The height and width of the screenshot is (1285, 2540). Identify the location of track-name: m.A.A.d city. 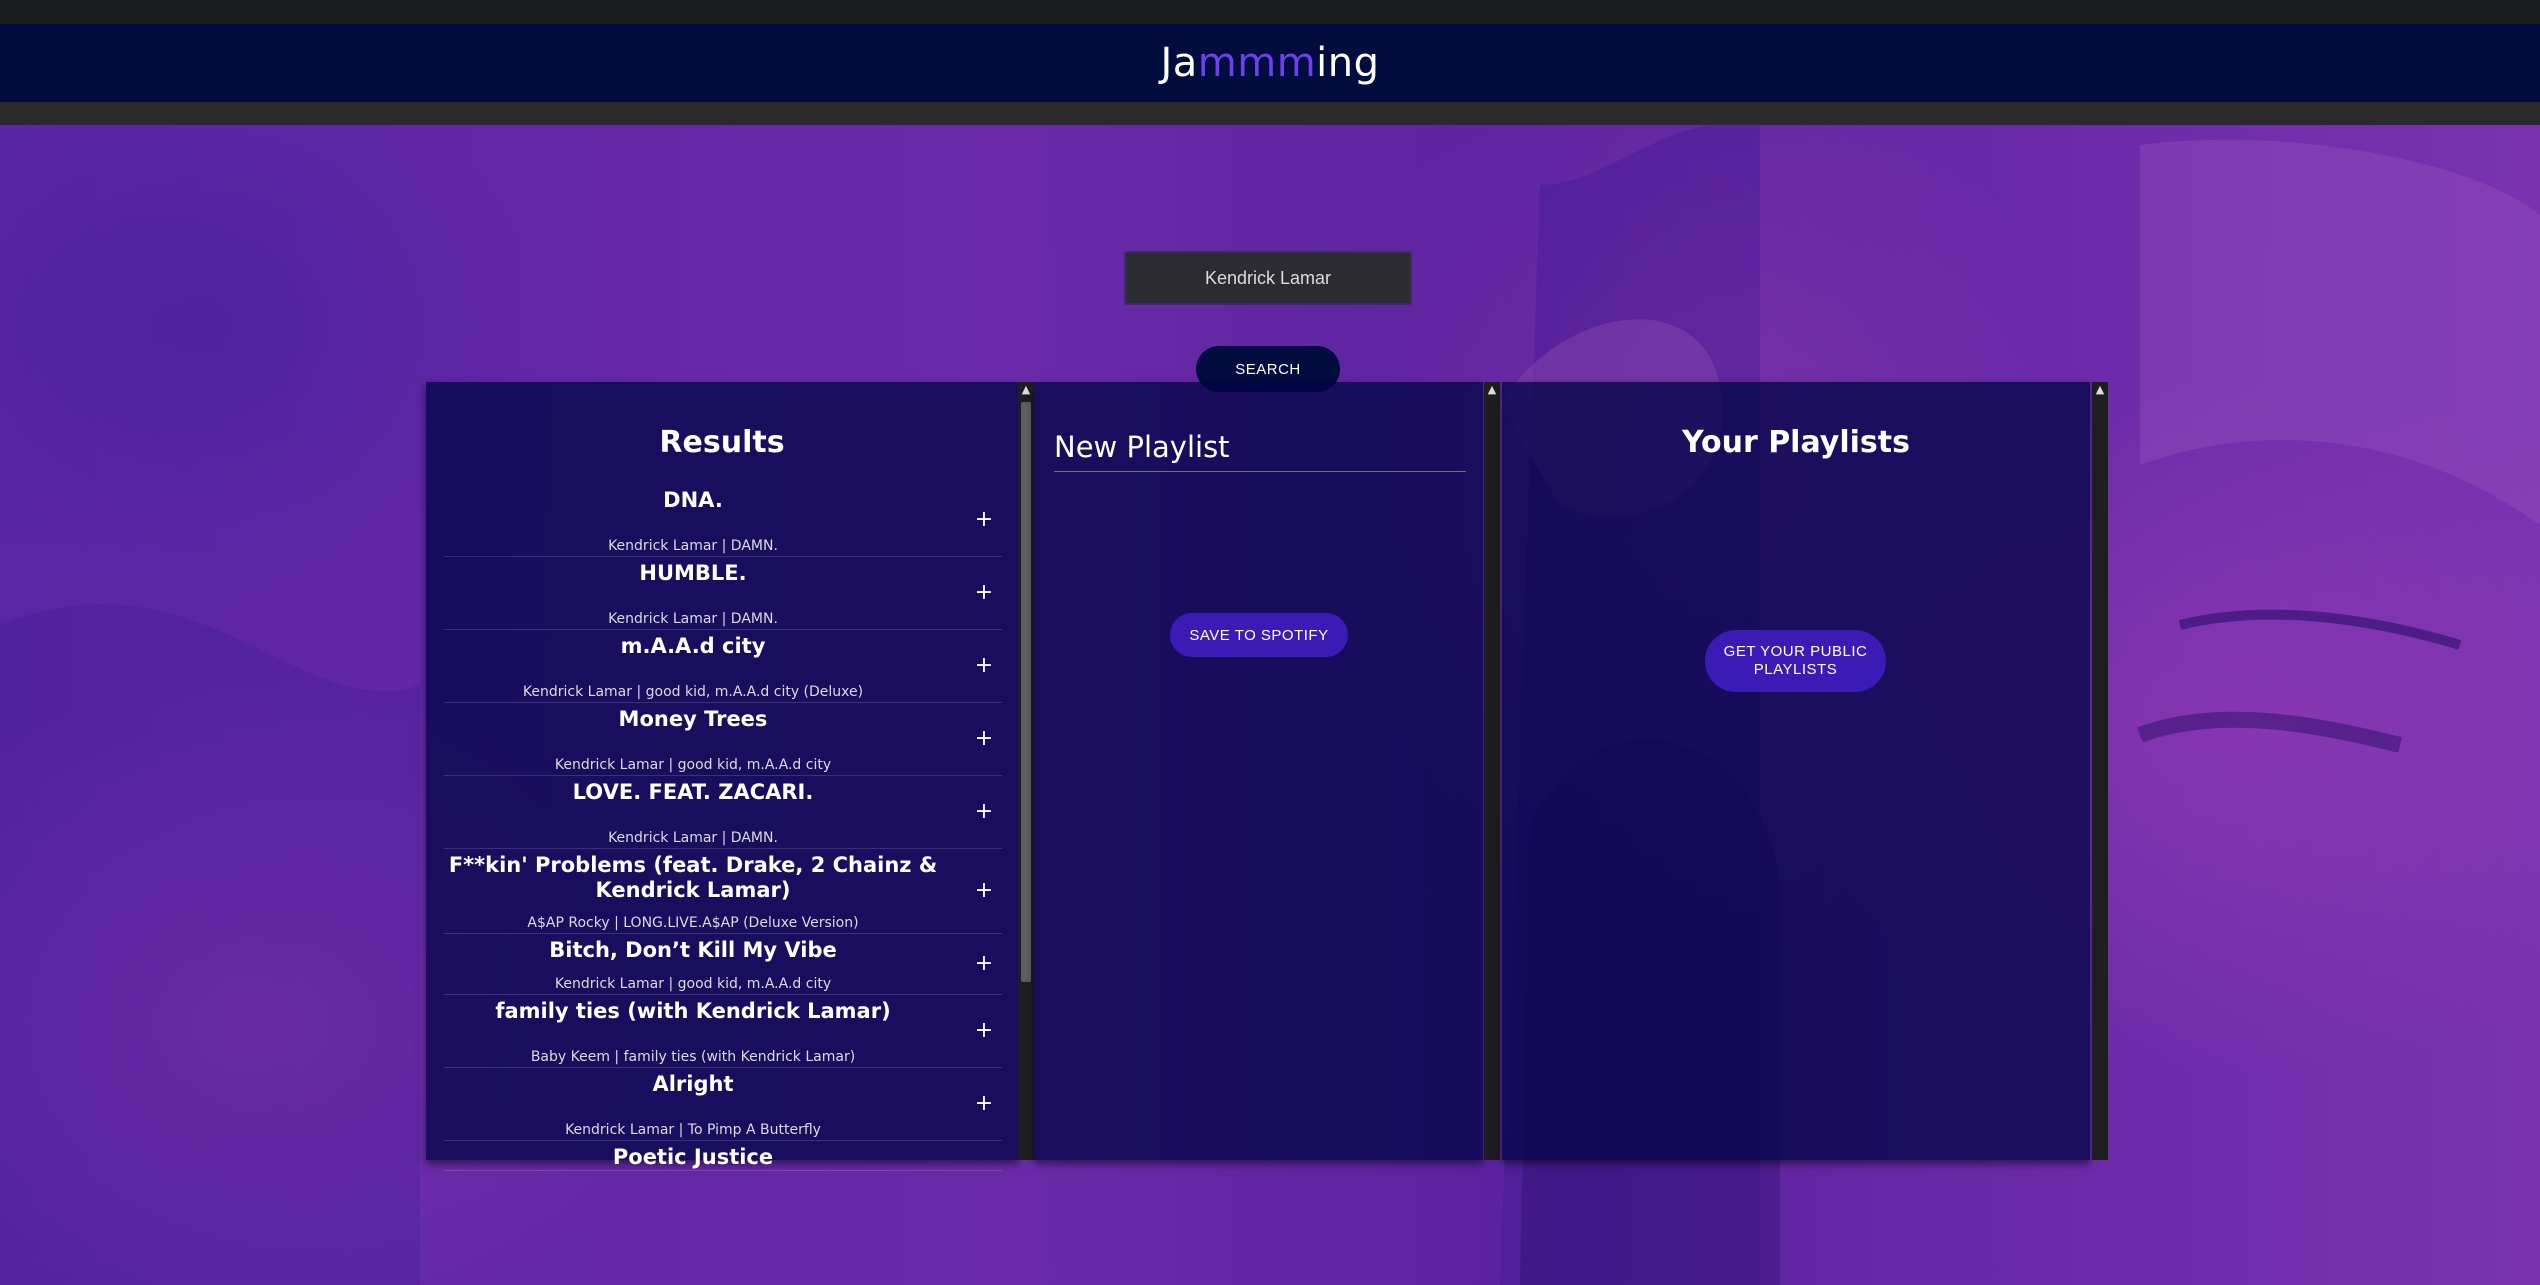
(693, 646).